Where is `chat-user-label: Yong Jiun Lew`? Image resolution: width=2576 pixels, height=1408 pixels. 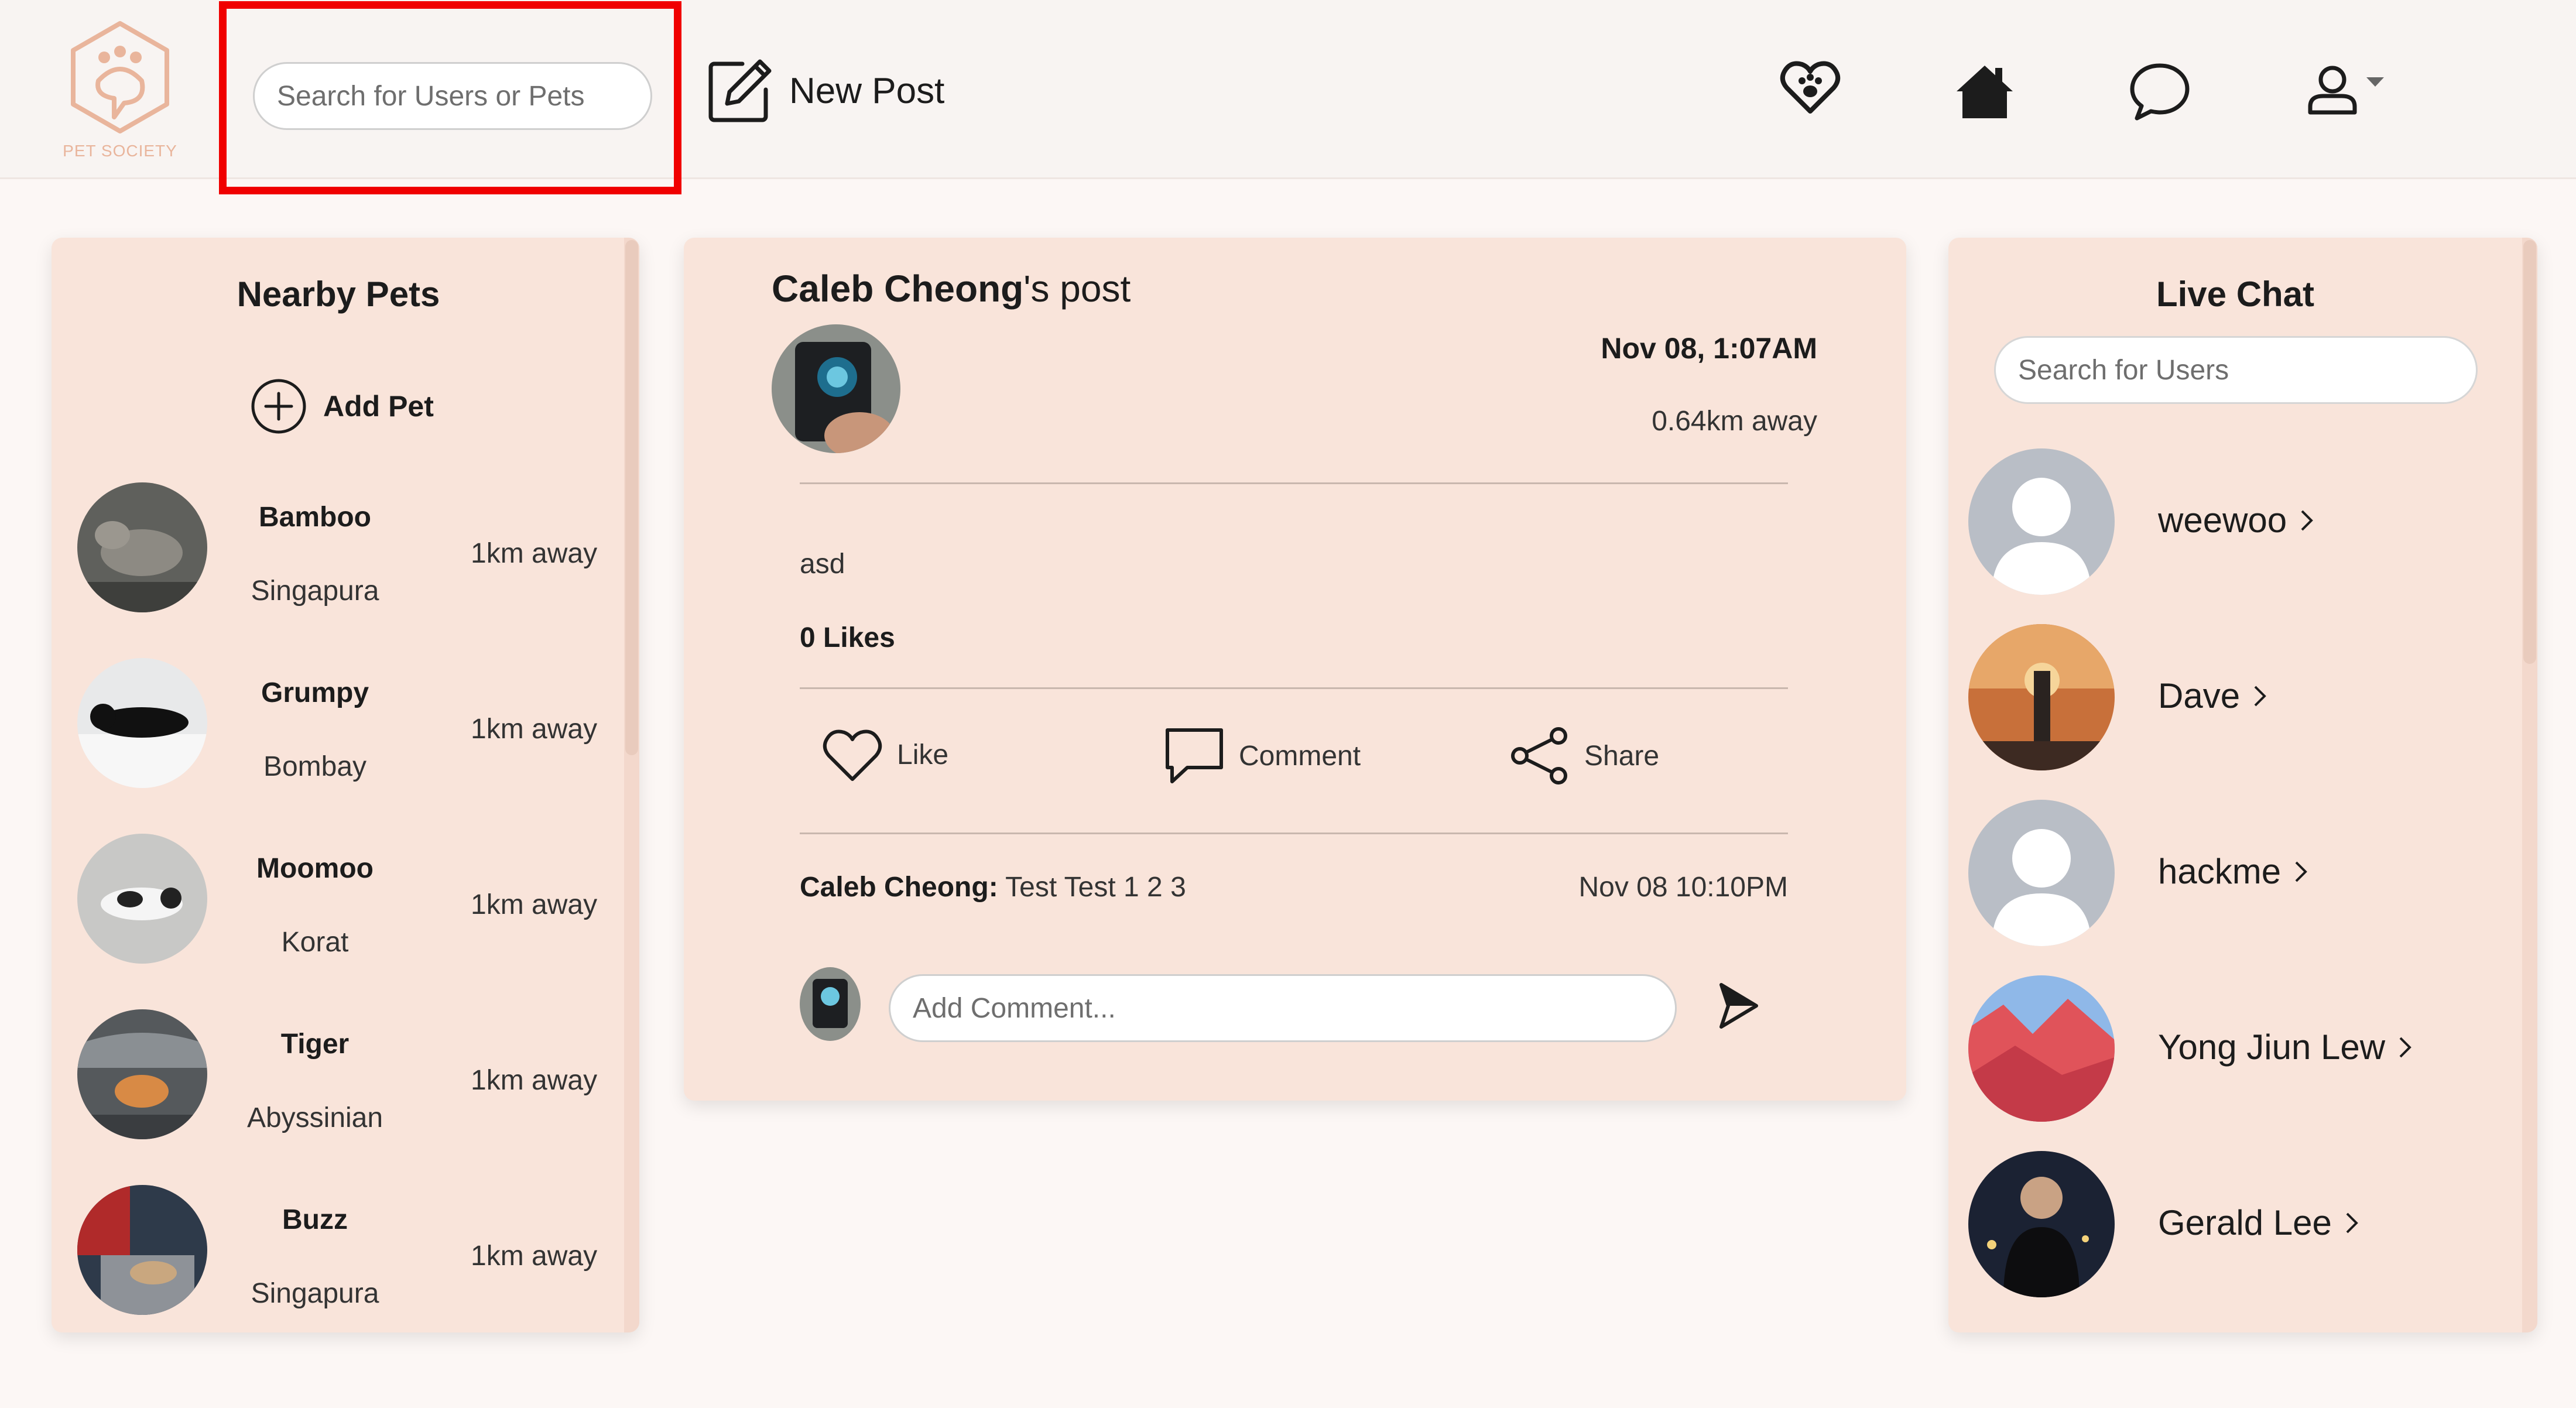 chat-user-label: Yong Jiun Lew is located at coordinates (2272, 1047).